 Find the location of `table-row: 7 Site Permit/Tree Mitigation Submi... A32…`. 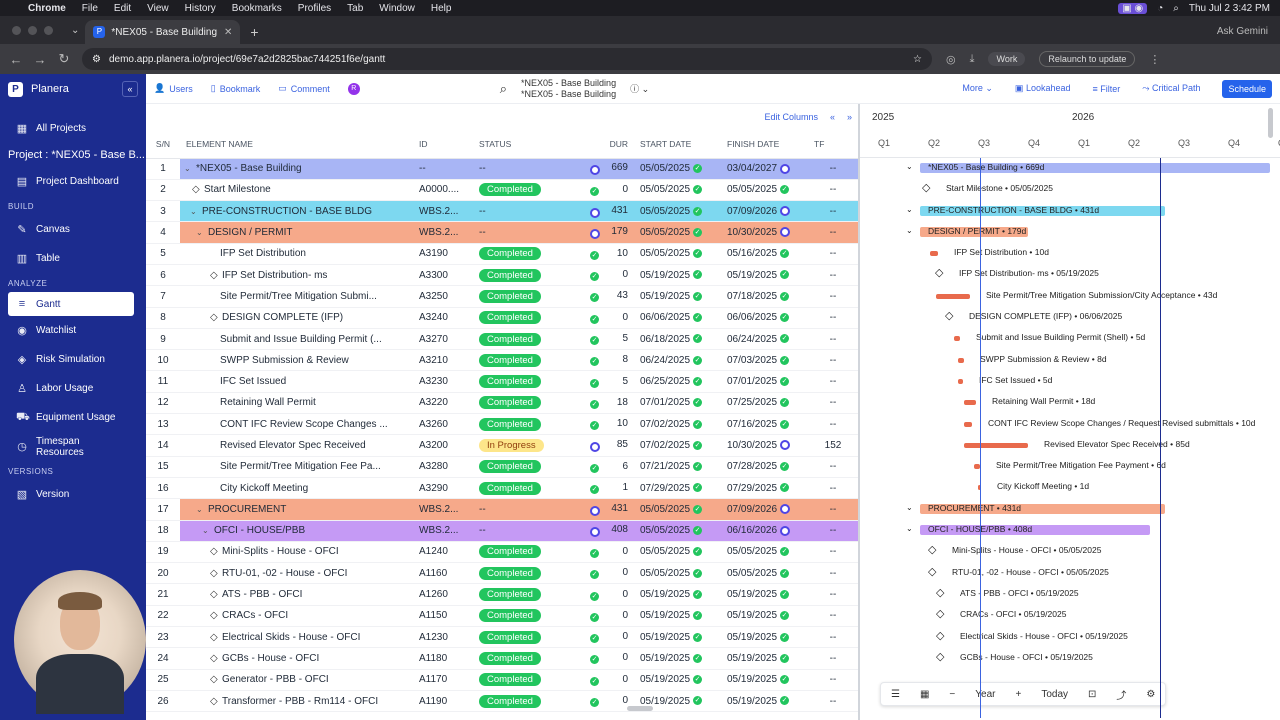

table-row: 7 Site Permit/Tree Mitigation Submi... A32… is located at coordinates (502, 296).